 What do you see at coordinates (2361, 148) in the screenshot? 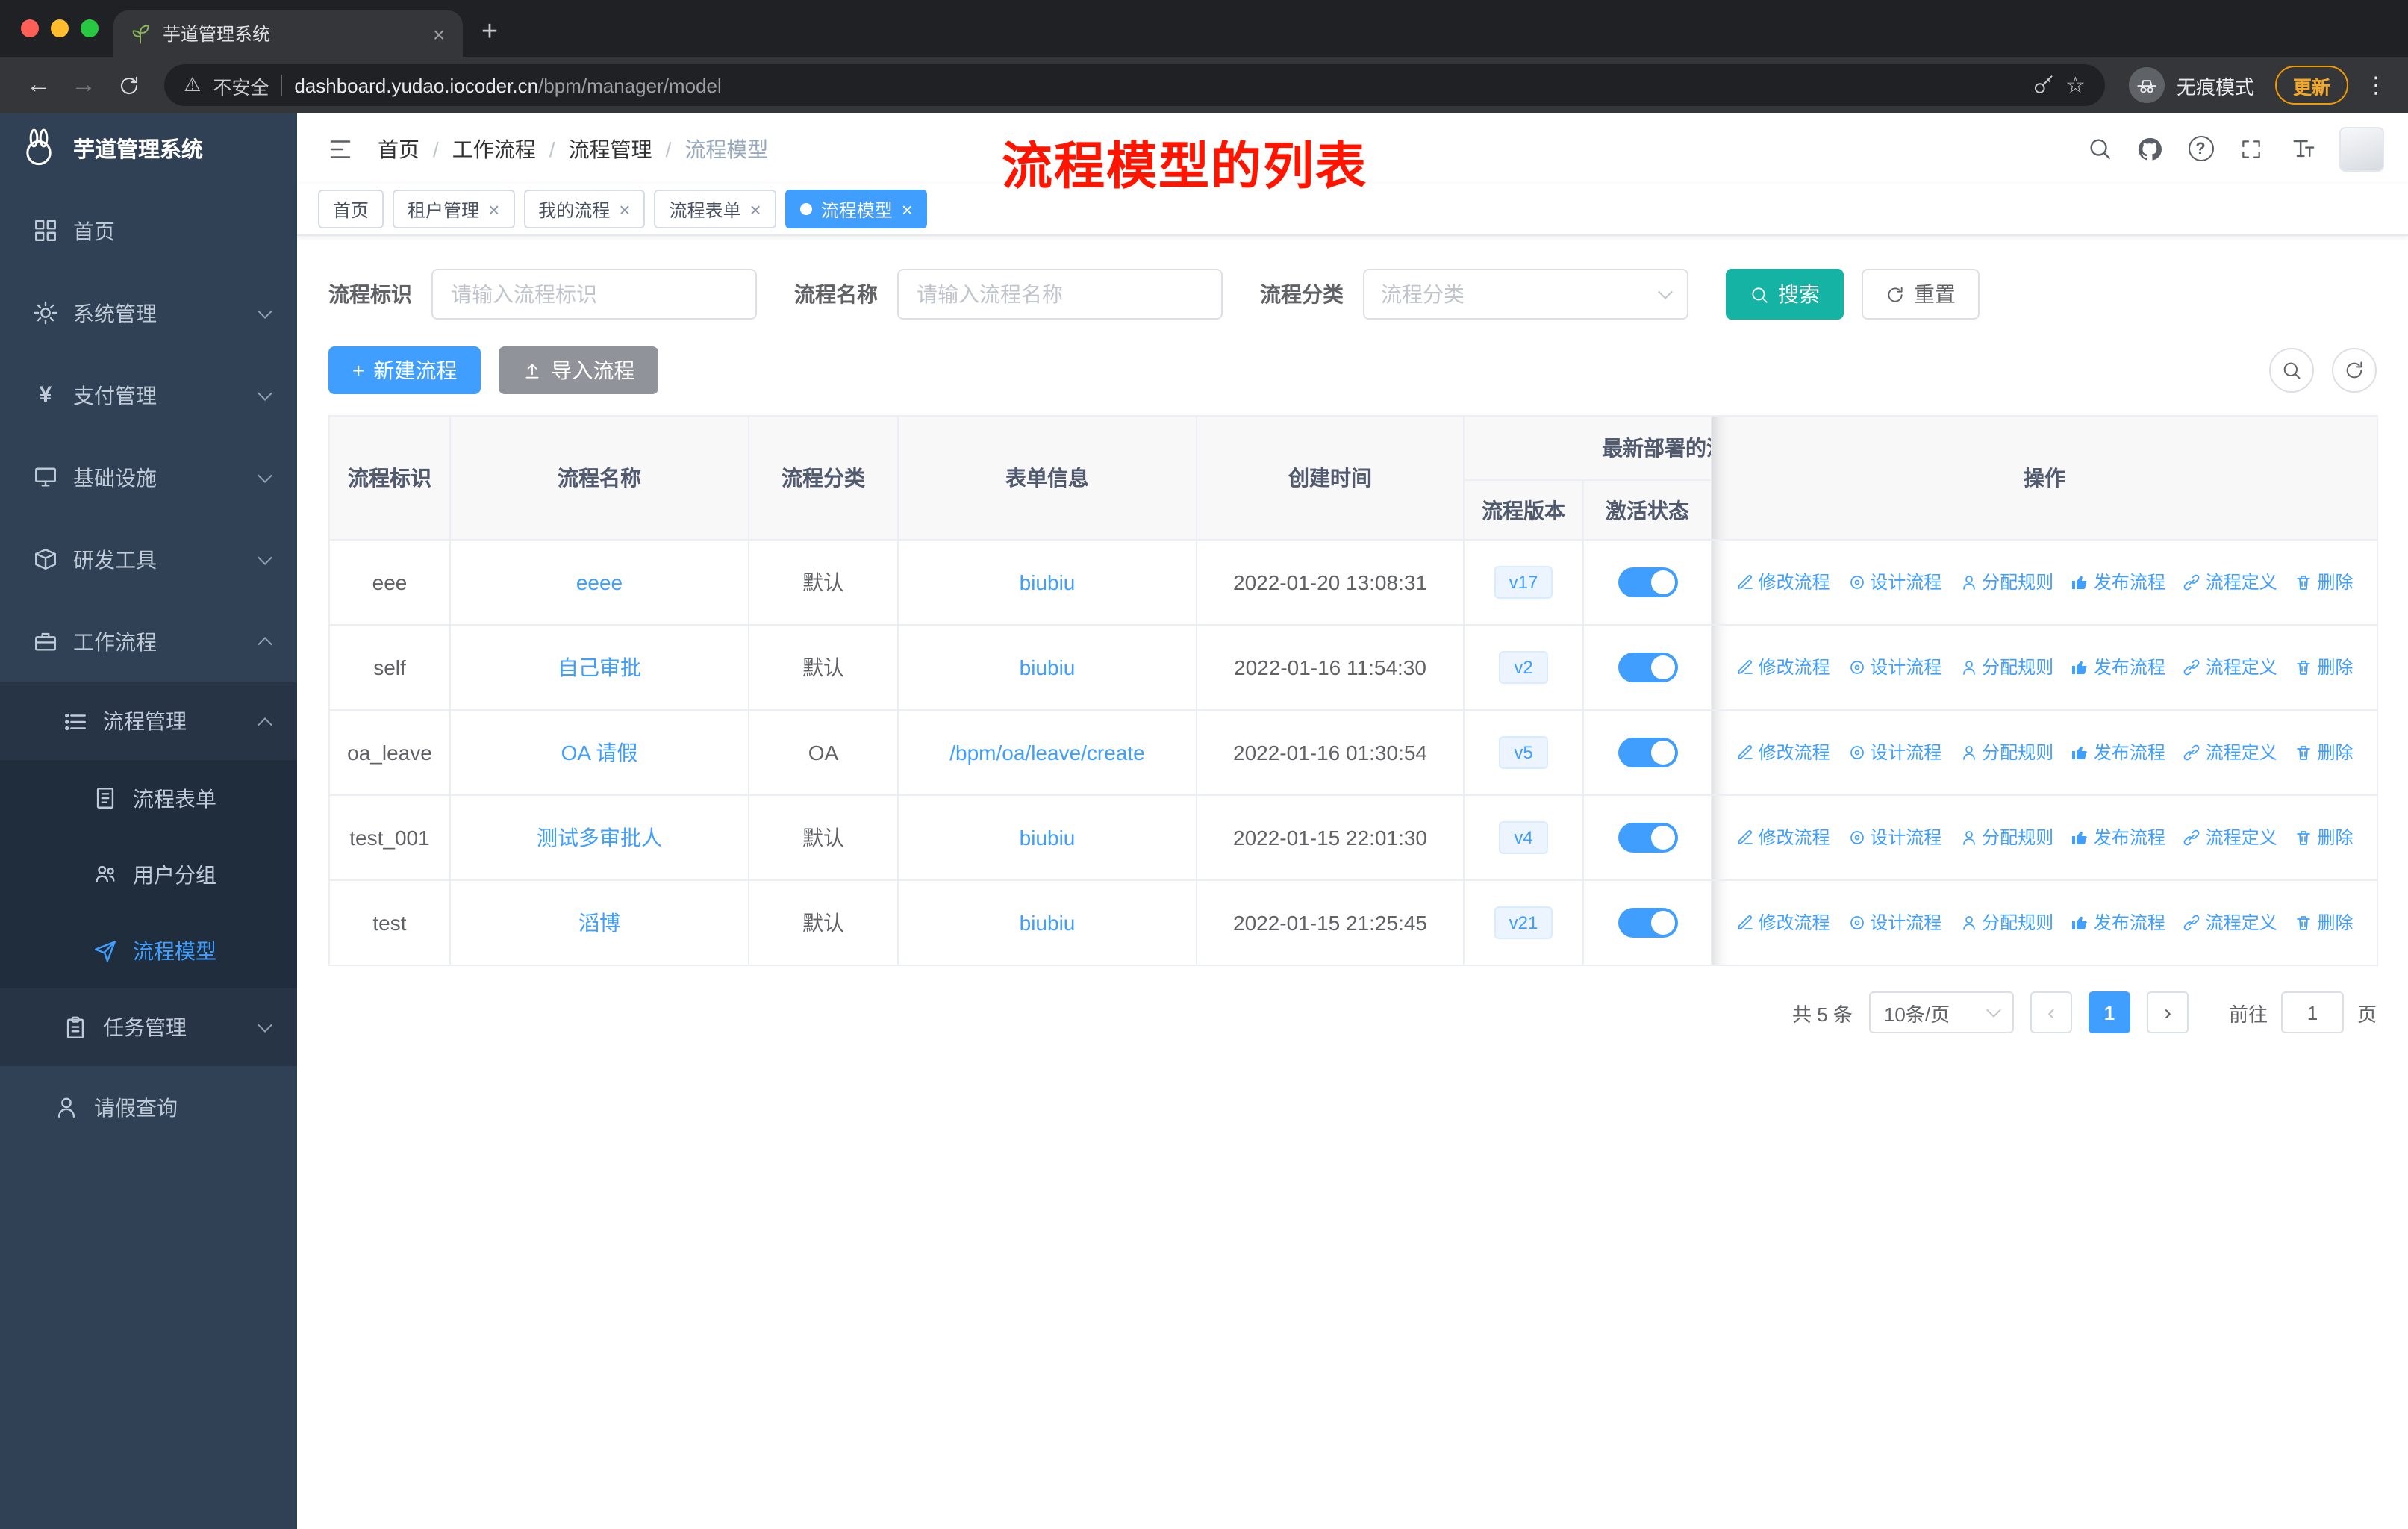
I see `avatar` at bounding box center [2361, 148].